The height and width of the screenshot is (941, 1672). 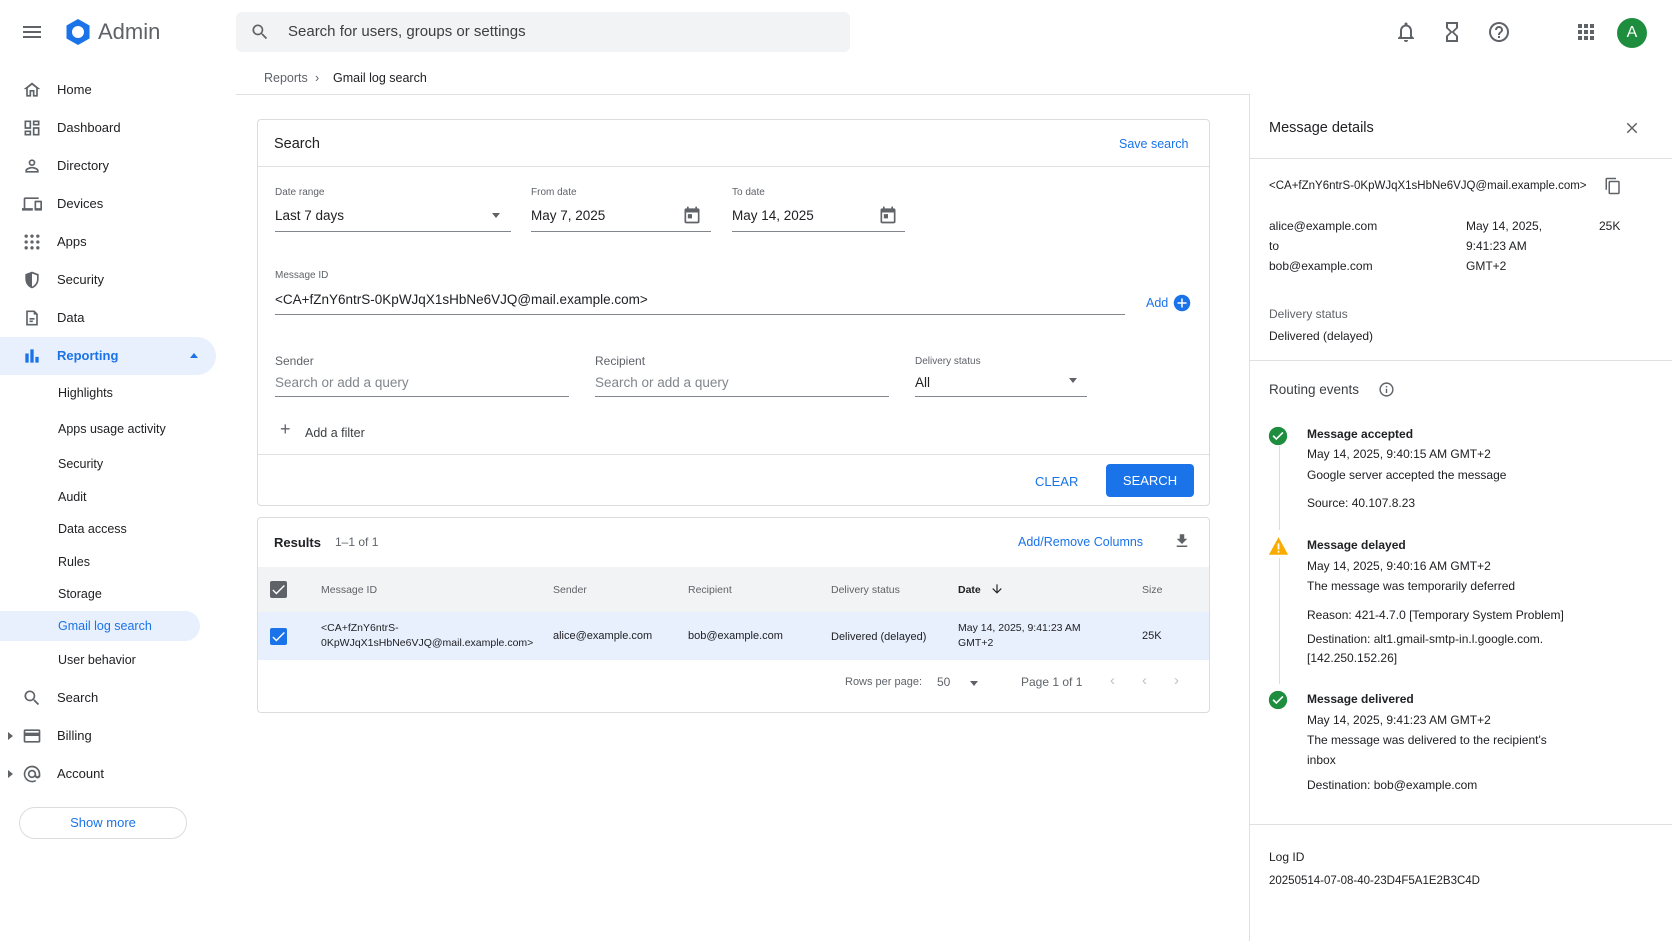 What do you see at coordinates (32, 166) in the screenshot?
I see `person-icon` at bounding box center [32, 166].